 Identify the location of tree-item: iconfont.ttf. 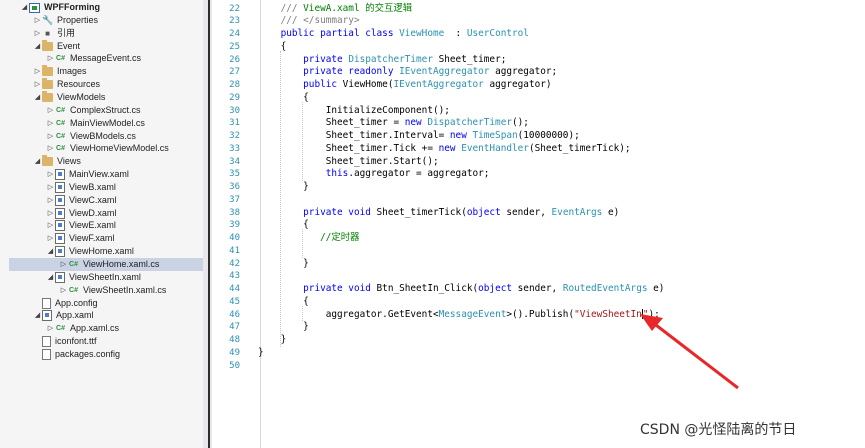
(101, 341).